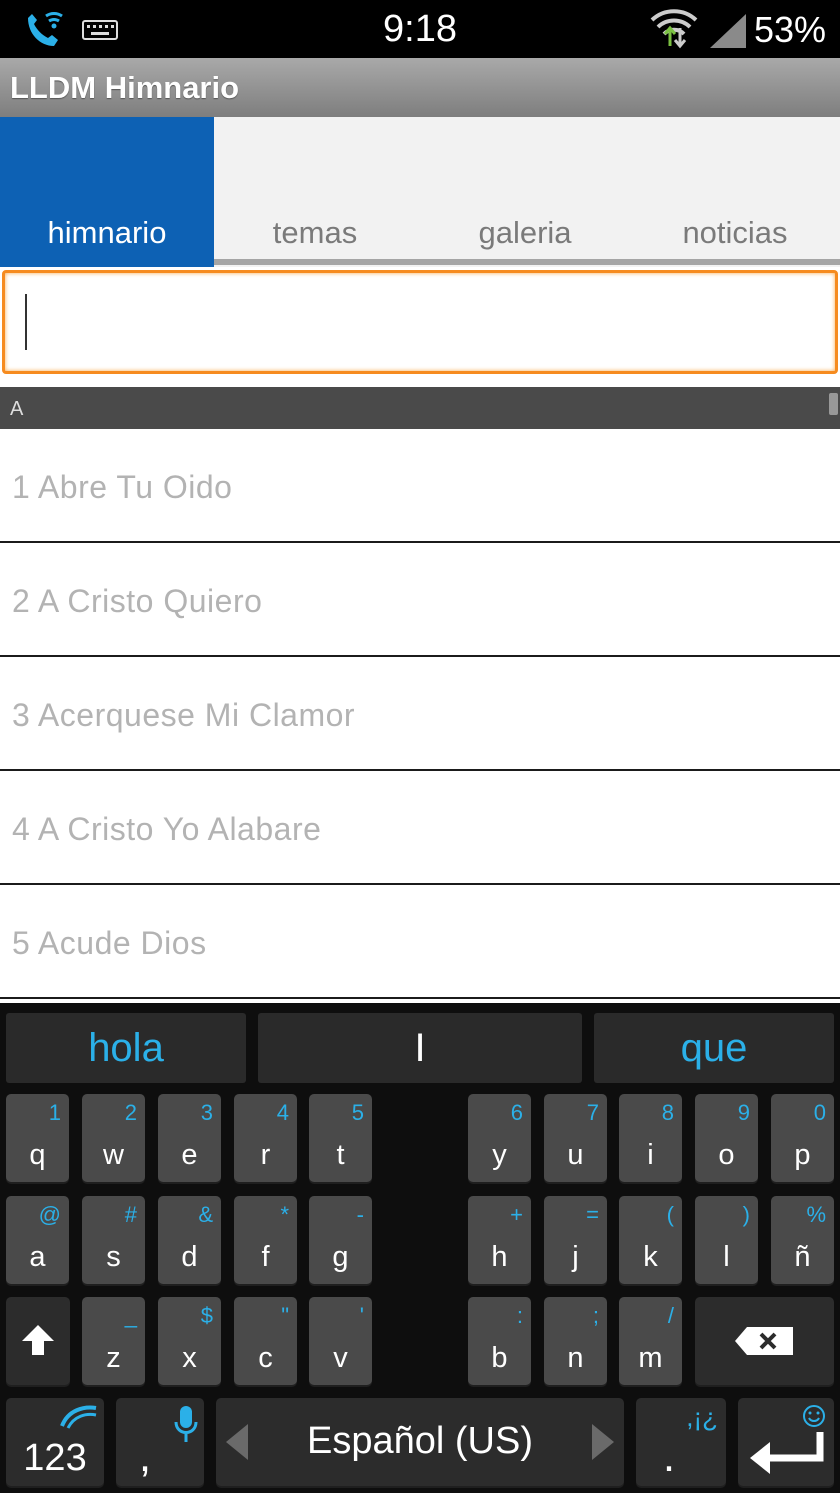  I want to click on key-x: $ x, so click(189, 1341).